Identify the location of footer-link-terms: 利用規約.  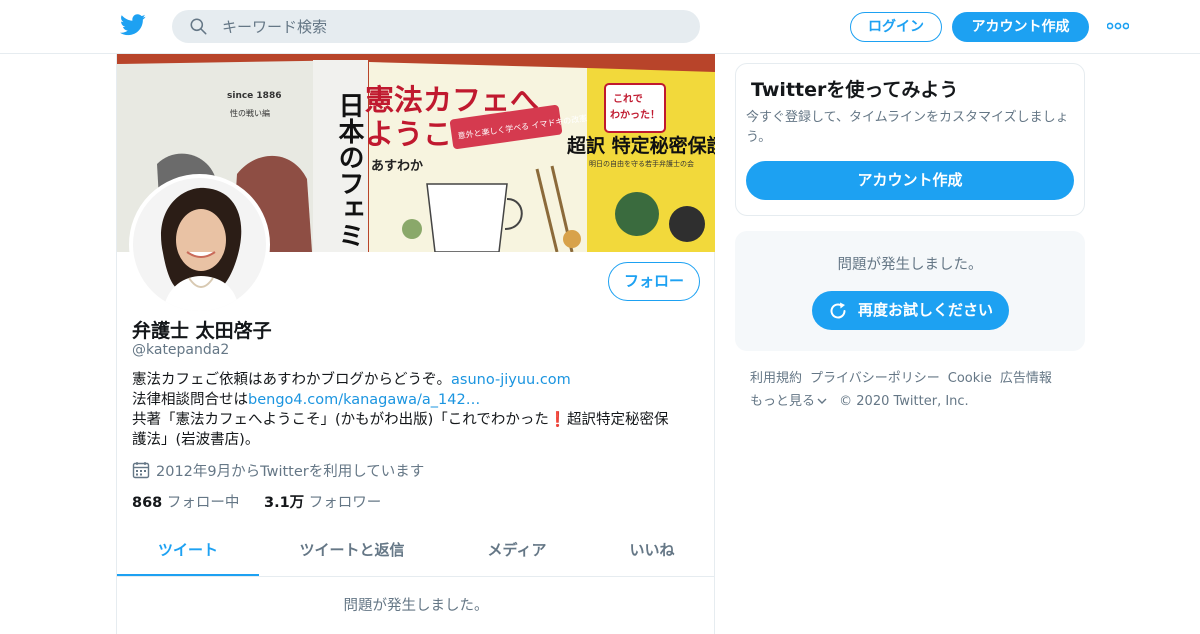
(776, 378).